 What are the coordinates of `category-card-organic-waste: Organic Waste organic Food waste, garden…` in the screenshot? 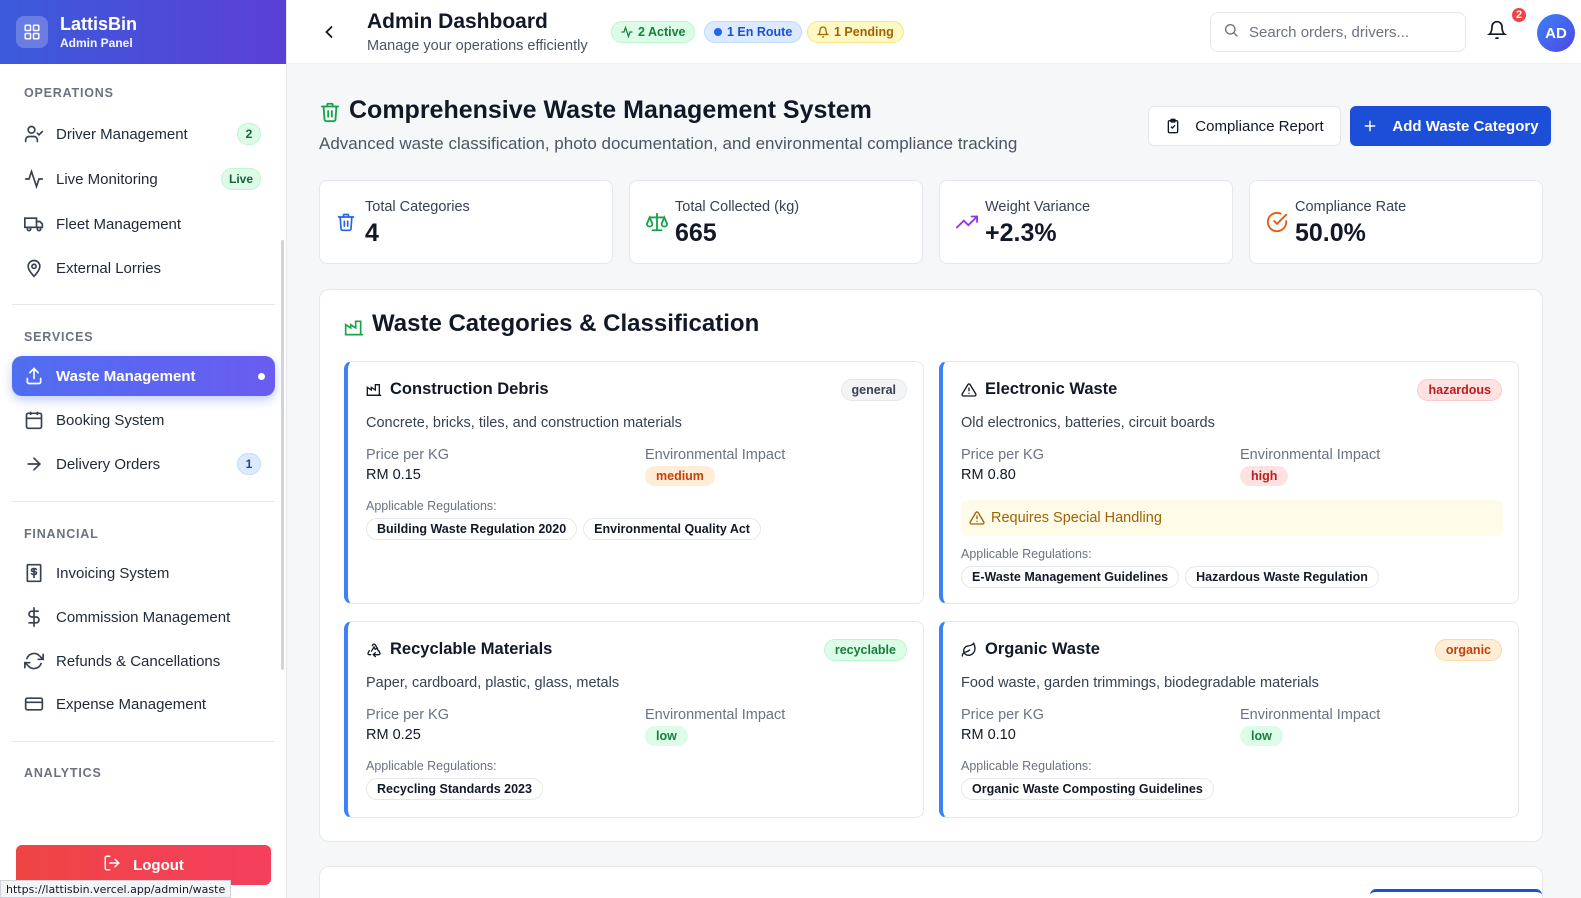 It's located at (1229, 719).